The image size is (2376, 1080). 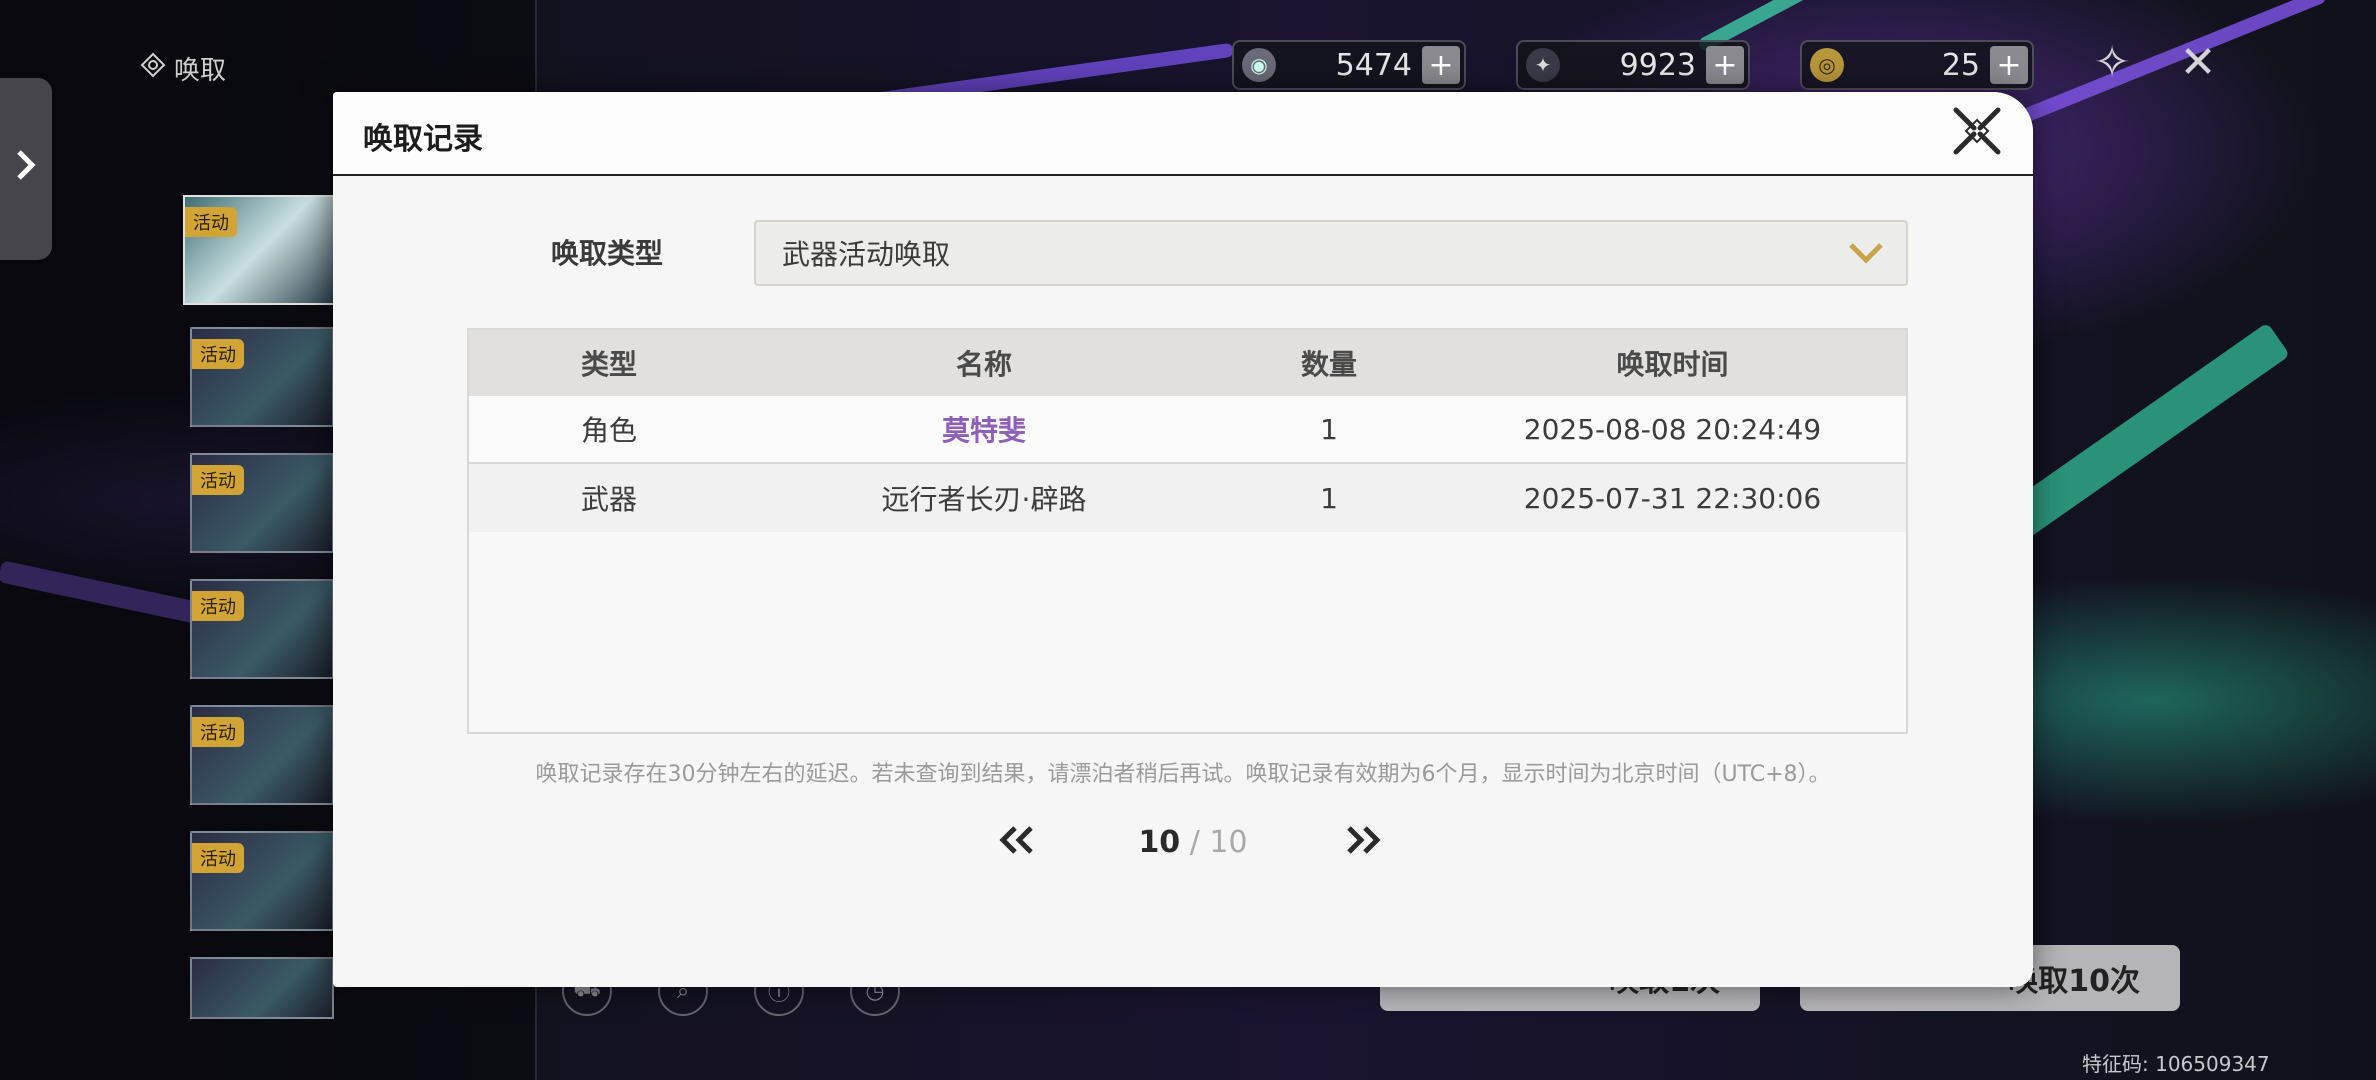 I want to click on close-icon: ✕, so click(x=2198, y=62).